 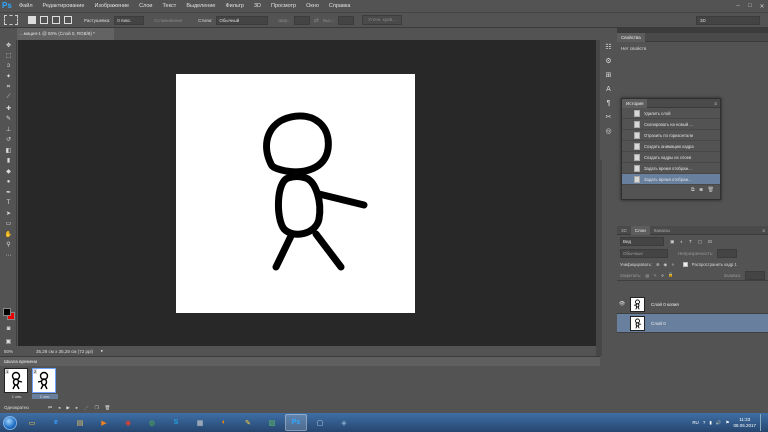 What do you see at coordinates (50, 407) in the screenshot?
I see `first-frame-icon: ⏮` at bounding box center [50, 407].